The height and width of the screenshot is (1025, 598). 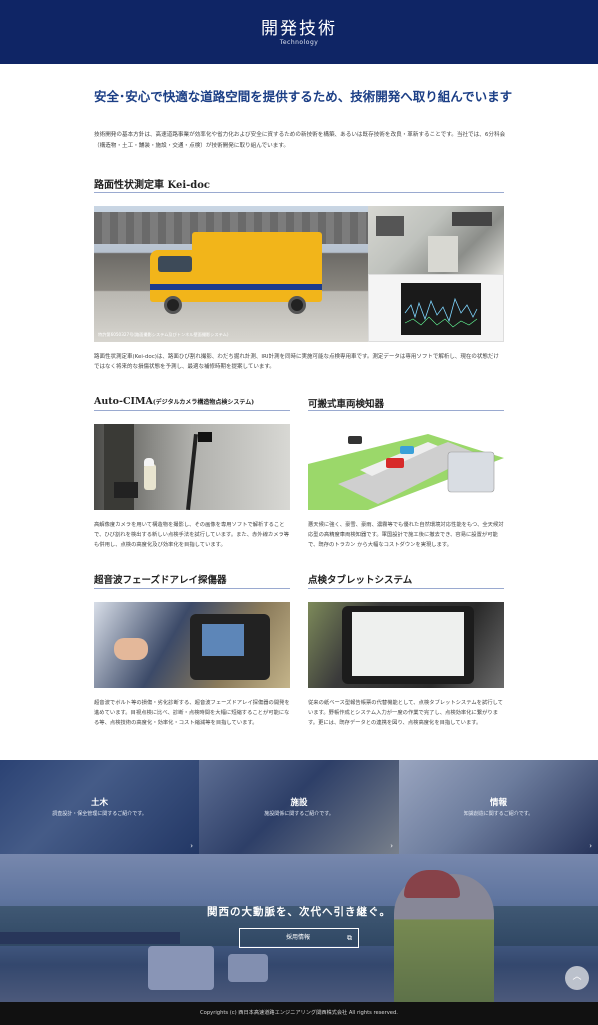 I want to click on page-subtitle: Technology, so click(x=299, y=42).